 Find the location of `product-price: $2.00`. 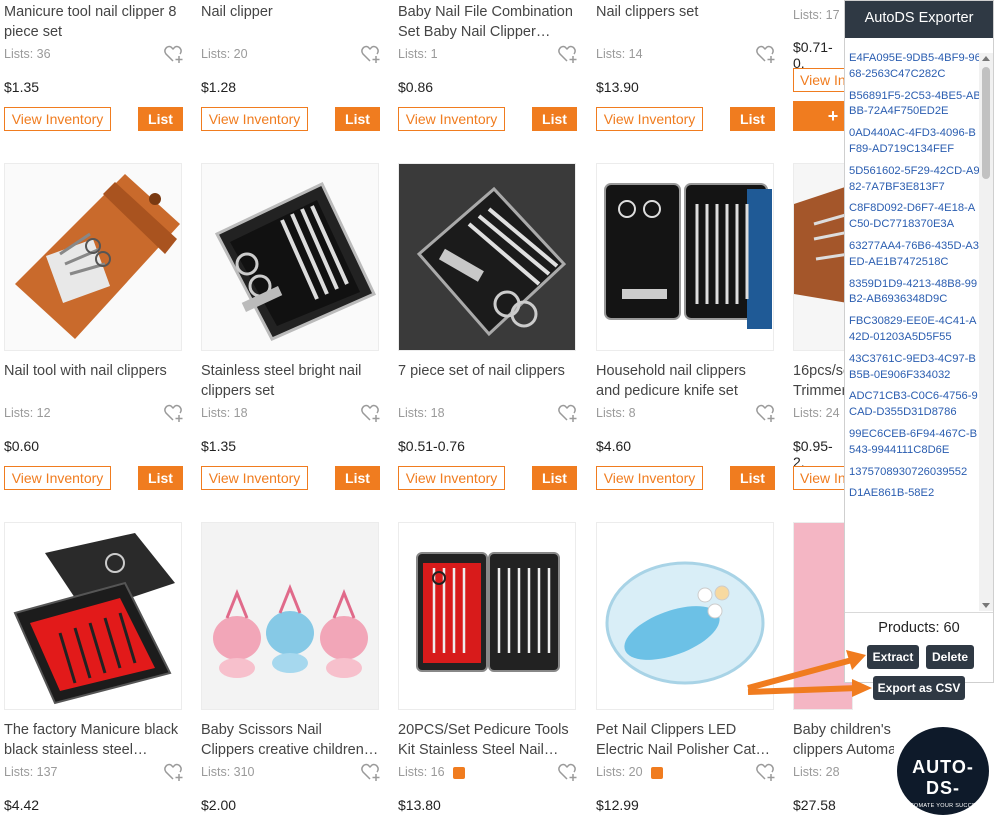

product-price: $2.00 is located at coordinates (219, 805).